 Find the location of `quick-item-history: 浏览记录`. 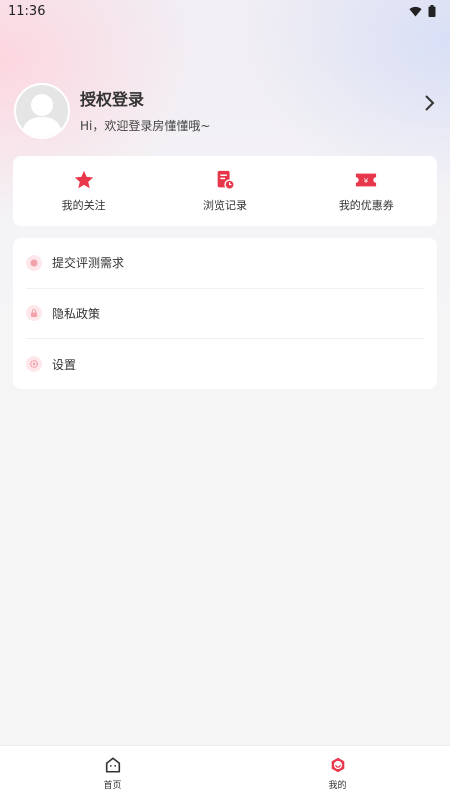

quick-item-history: 浏览记录 is located at coordinates (224, 191).